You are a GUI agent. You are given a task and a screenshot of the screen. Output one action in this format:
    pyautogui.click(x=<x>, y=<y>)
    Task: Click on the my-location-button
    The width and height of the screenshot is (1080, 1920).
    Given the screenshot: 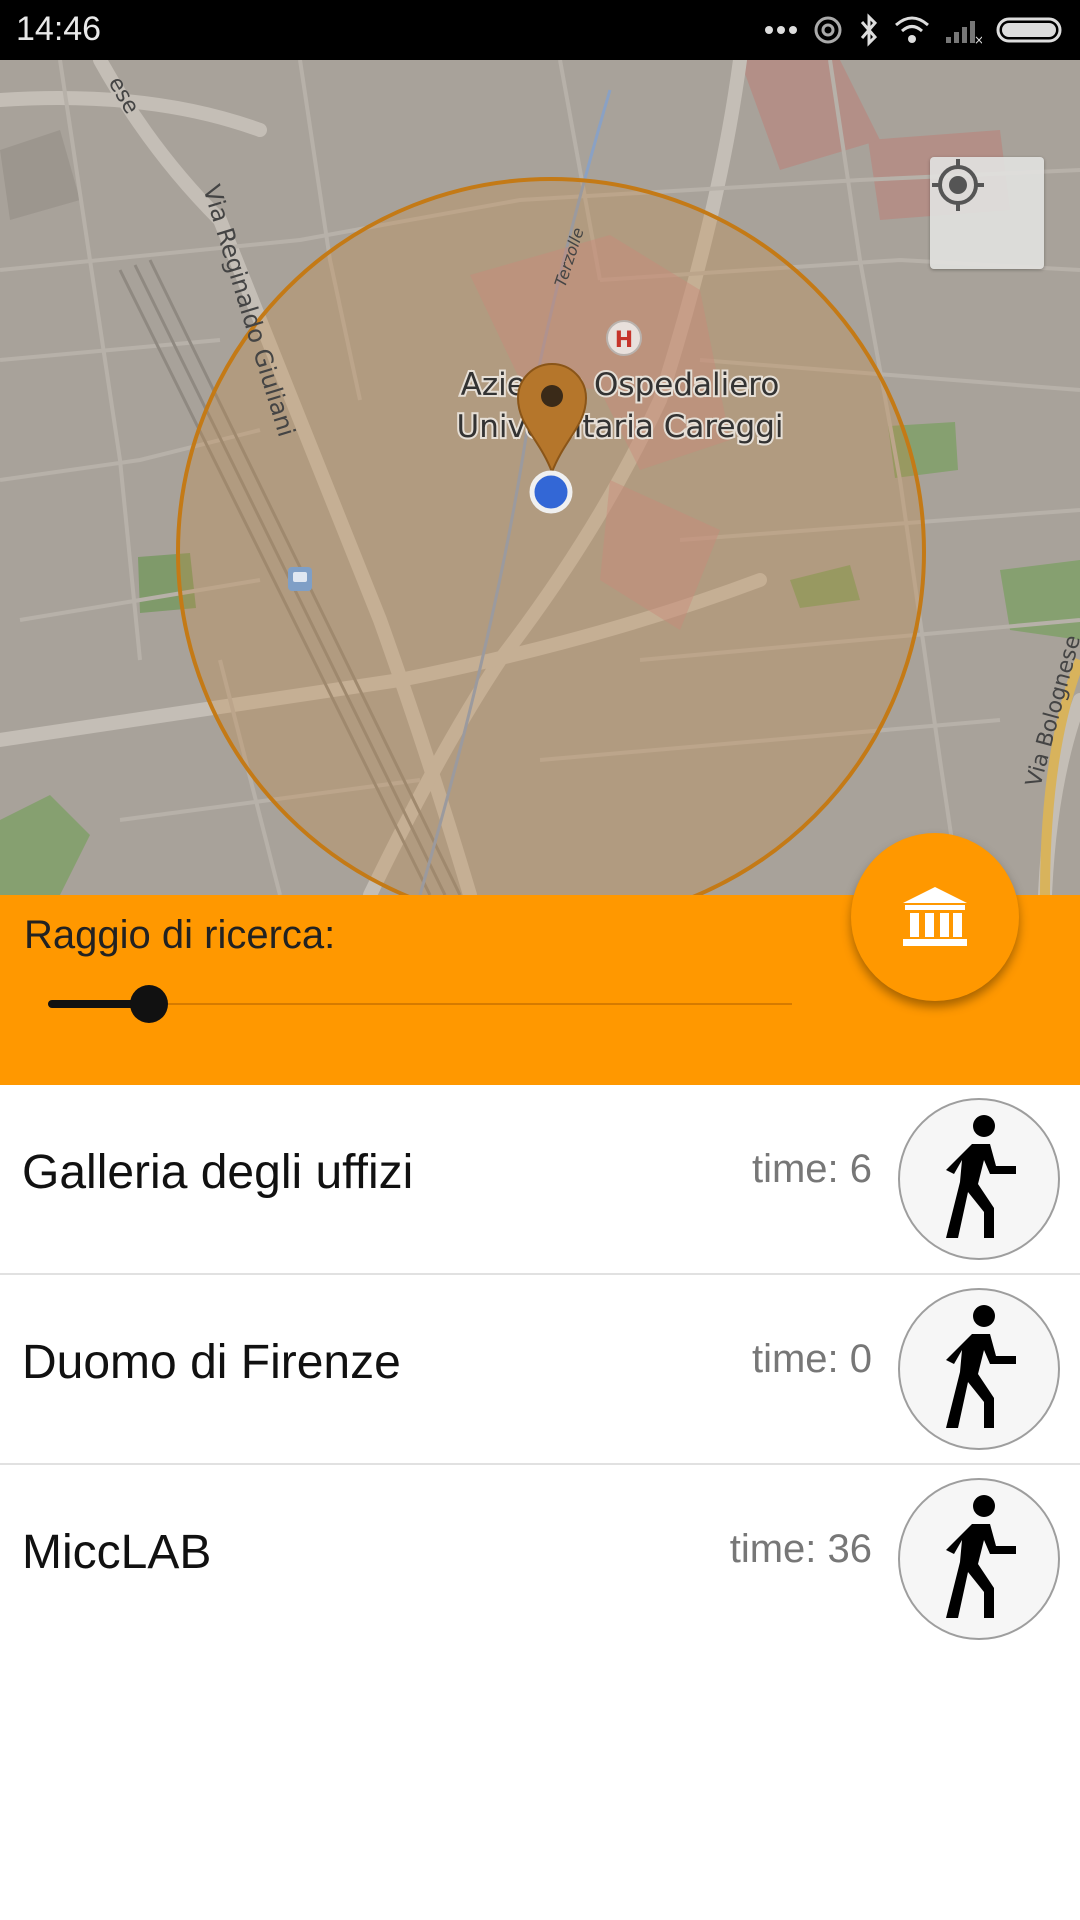 What is the action you would take?
    pyautogui.click(x=987, y=213)
    